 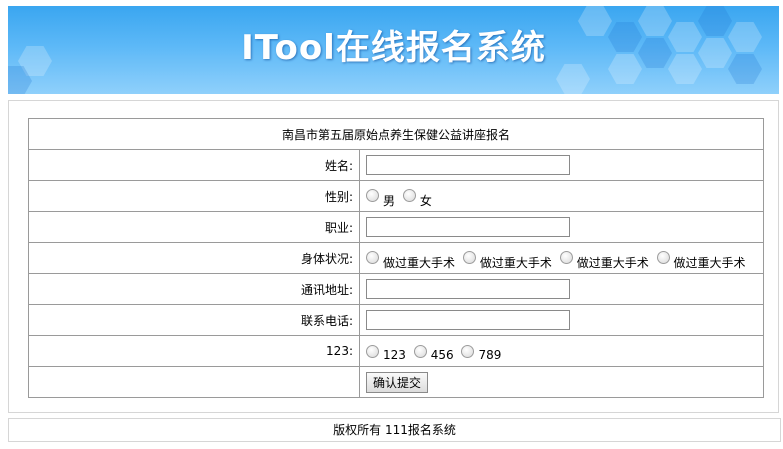 I want to click on health-option-1: 做过重大手术, so click(x=410, y=260).